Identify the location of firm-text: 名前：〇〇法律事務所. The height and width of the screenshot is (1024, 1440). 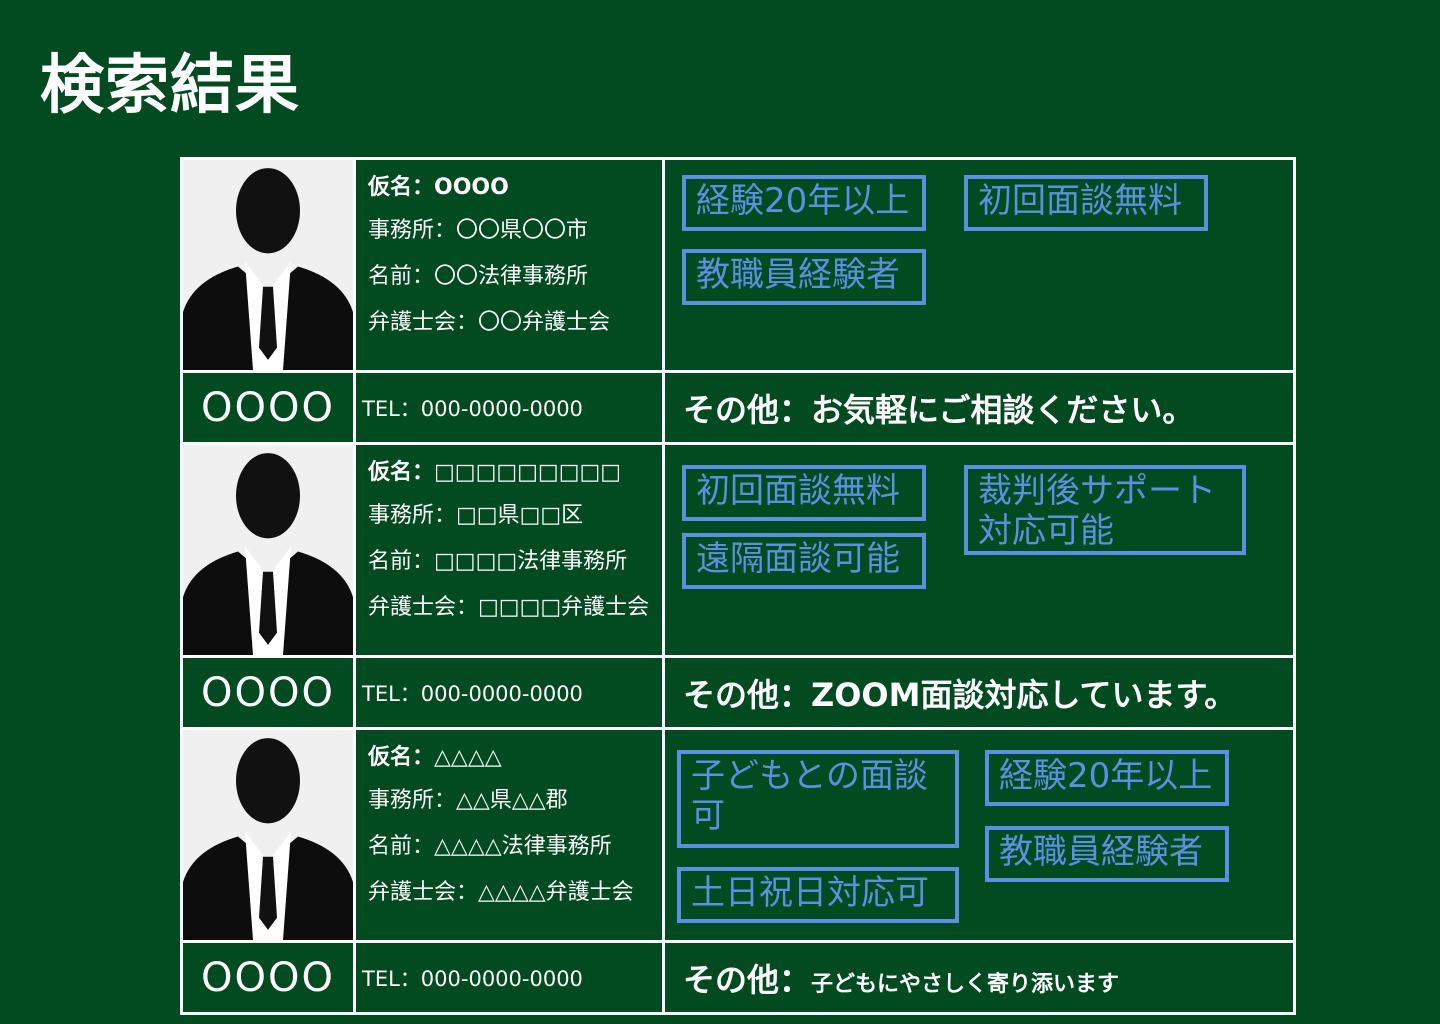
(478, 276).